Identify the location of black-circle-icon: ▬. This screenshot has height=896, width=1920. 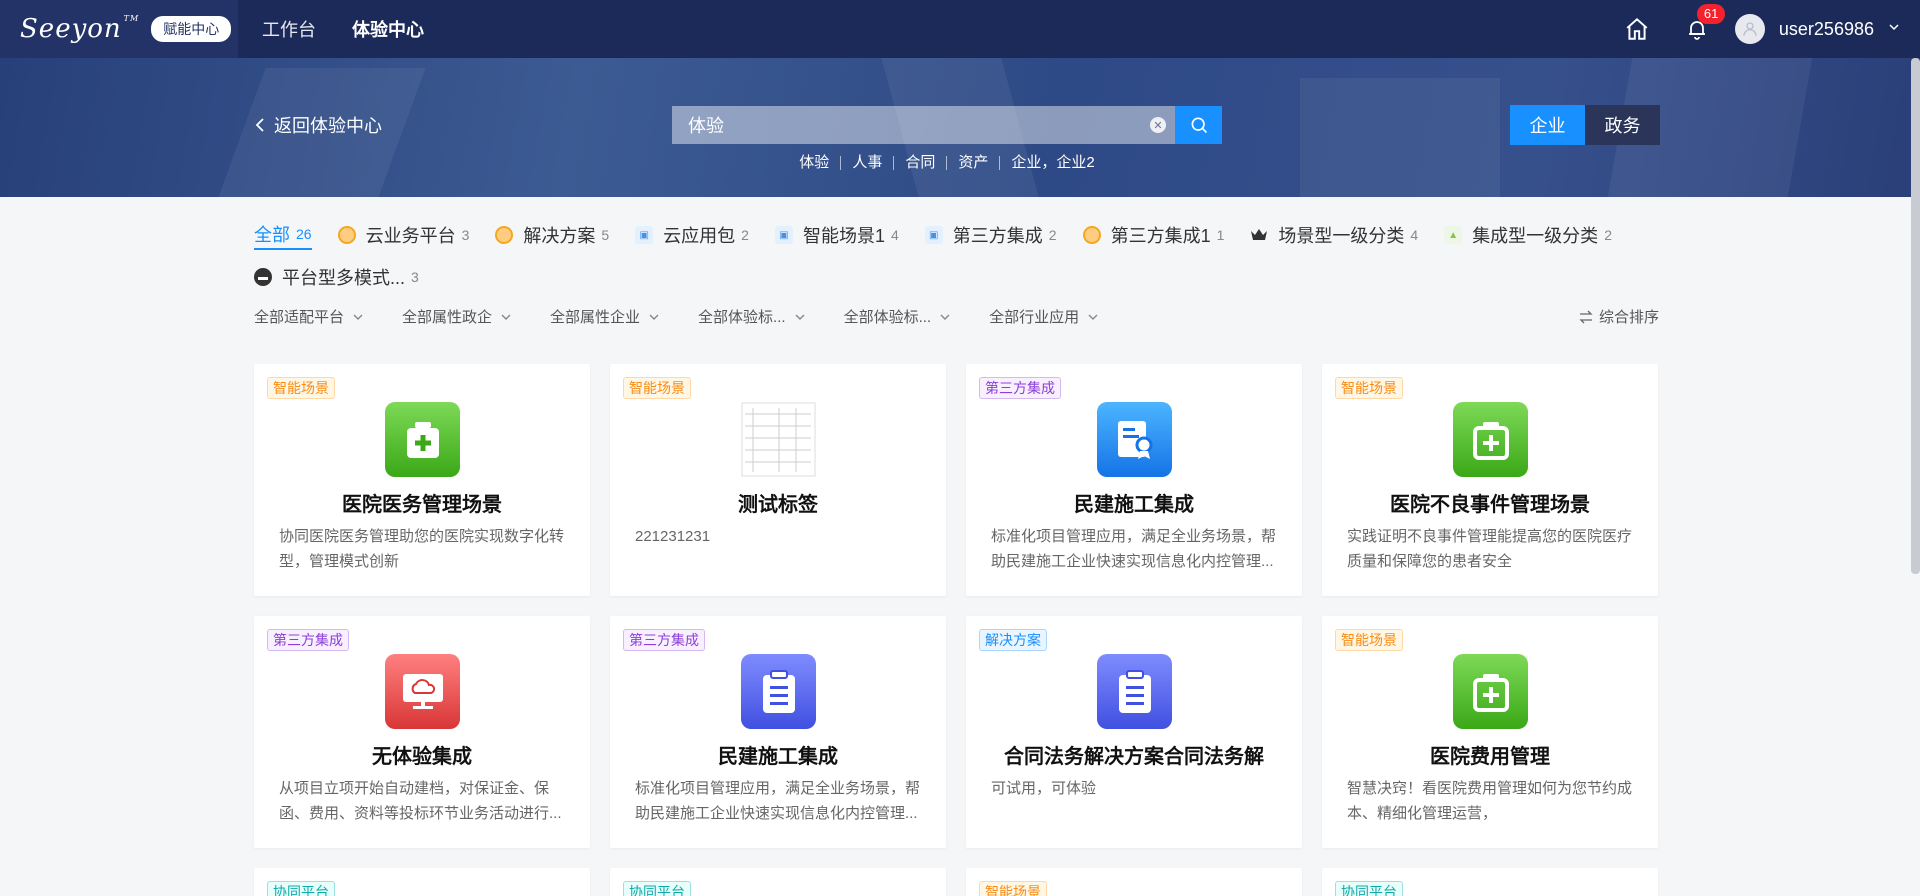
(263, 277).